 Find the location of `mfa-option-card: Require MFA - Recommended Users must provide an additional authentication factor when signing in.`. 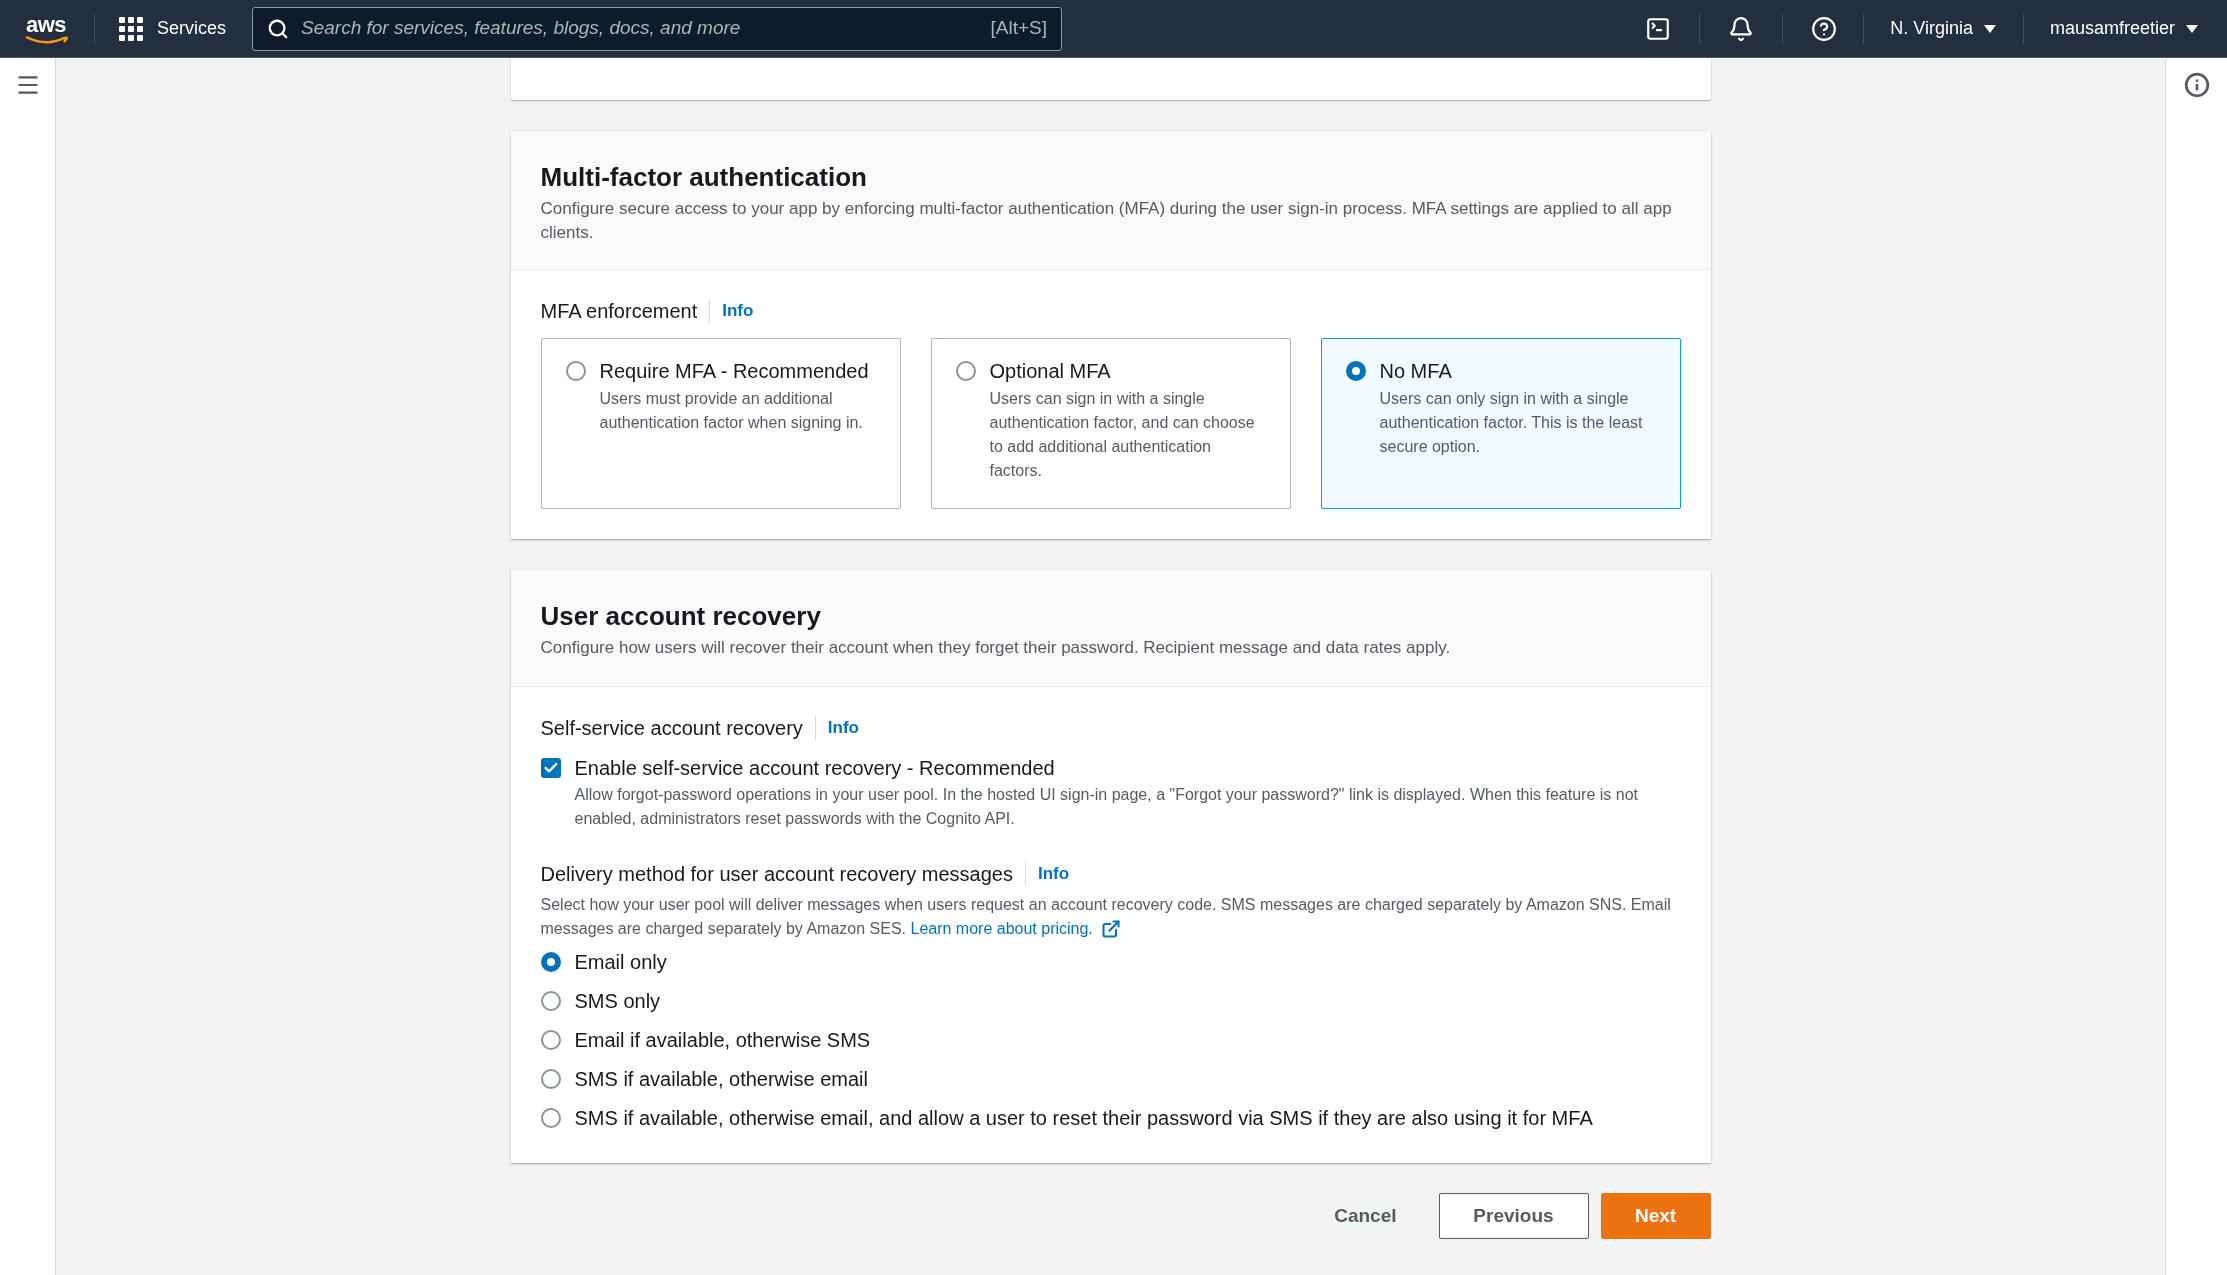

mfa-option-card: Require MFA - Recommended Users must provide an additional authentication factor when signing in. is located at coordinates (720, 423).